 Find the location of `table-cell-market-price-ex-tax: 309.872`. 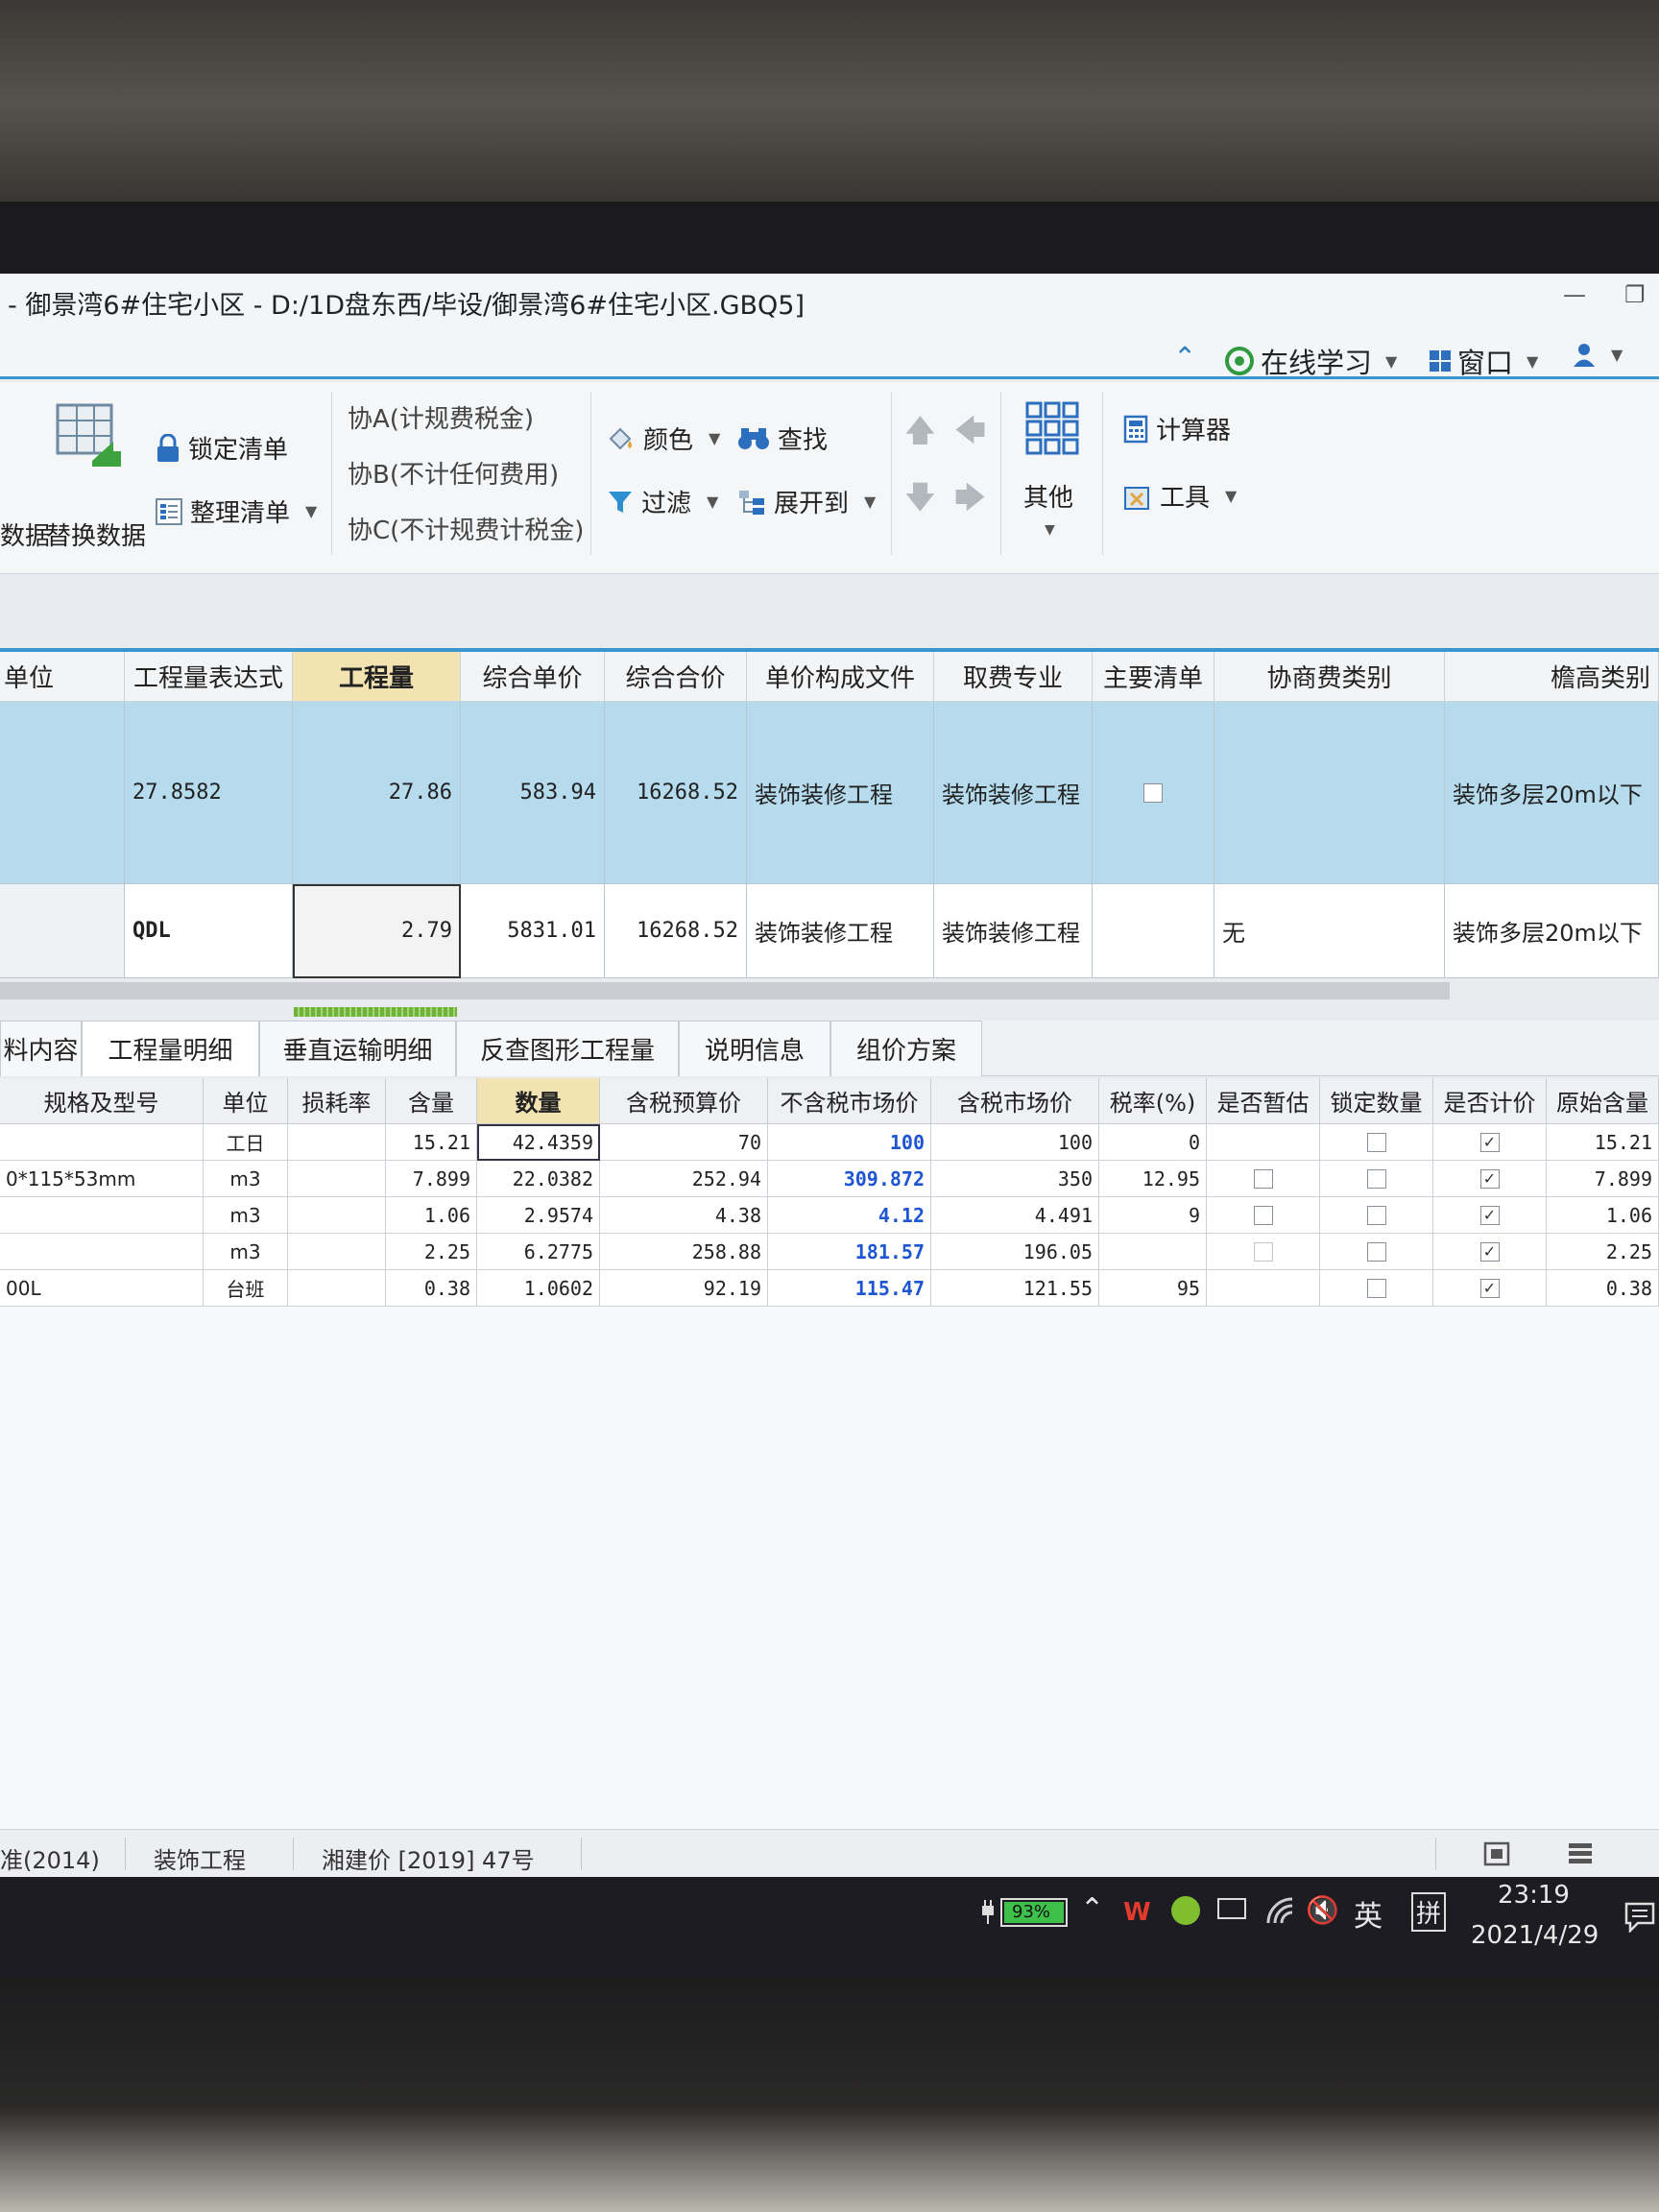

table-cell-market-price-ex-tax: 309.872 is located at coordinates (849, 1179).